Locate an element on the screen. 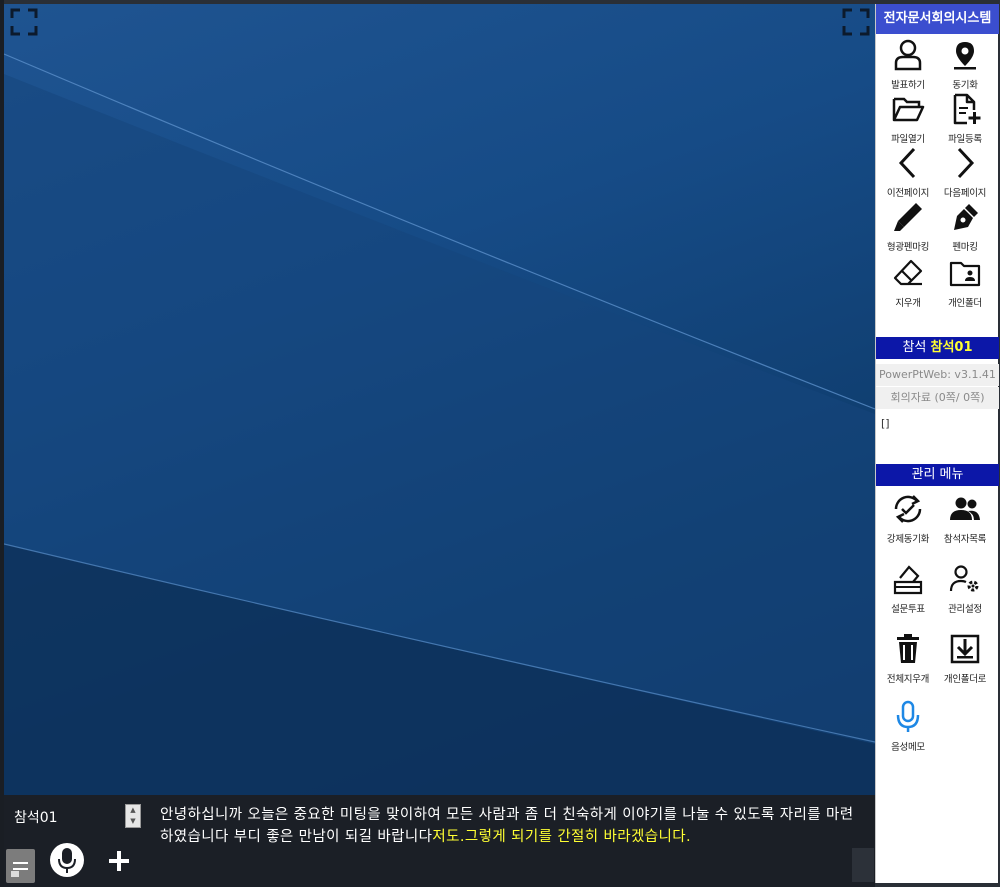 The image size is (1000, 887). admin-menu-header: 관리 메뉴 is located at coordinates (937, 475).